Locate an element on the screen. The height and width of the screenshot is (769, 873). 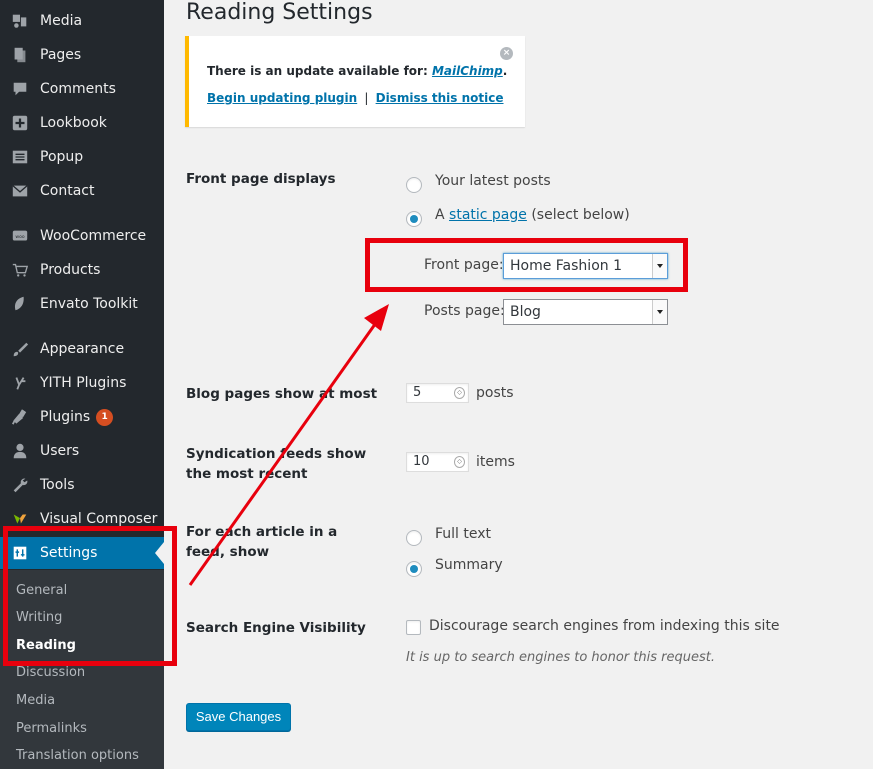
brush-icon is located at coordinates (20, 349).